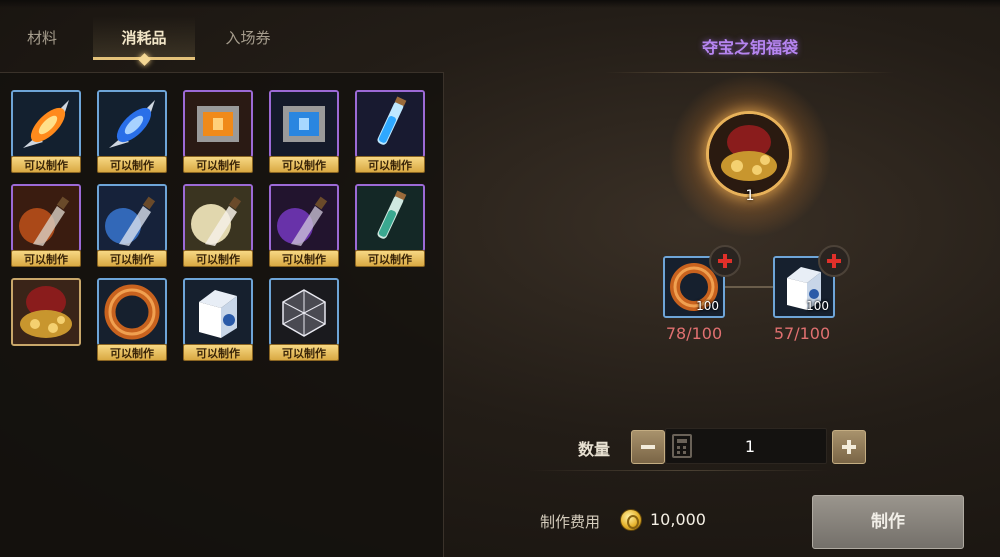  I want to click on item-slot-blue-crystal, so click(132, 124).